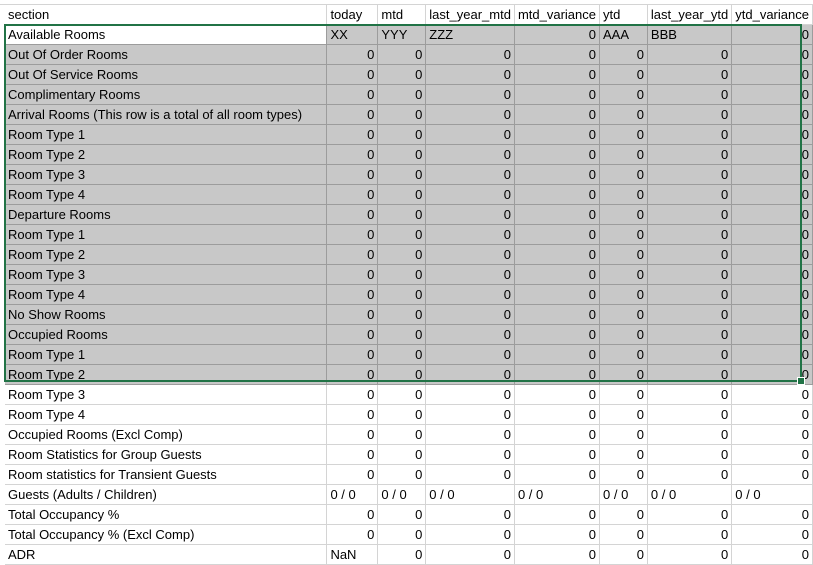 This screenshot has width=813, height=565. I want to click on row-label-cell: Occupied Rooms (Excl Comp), so click(166, 434).